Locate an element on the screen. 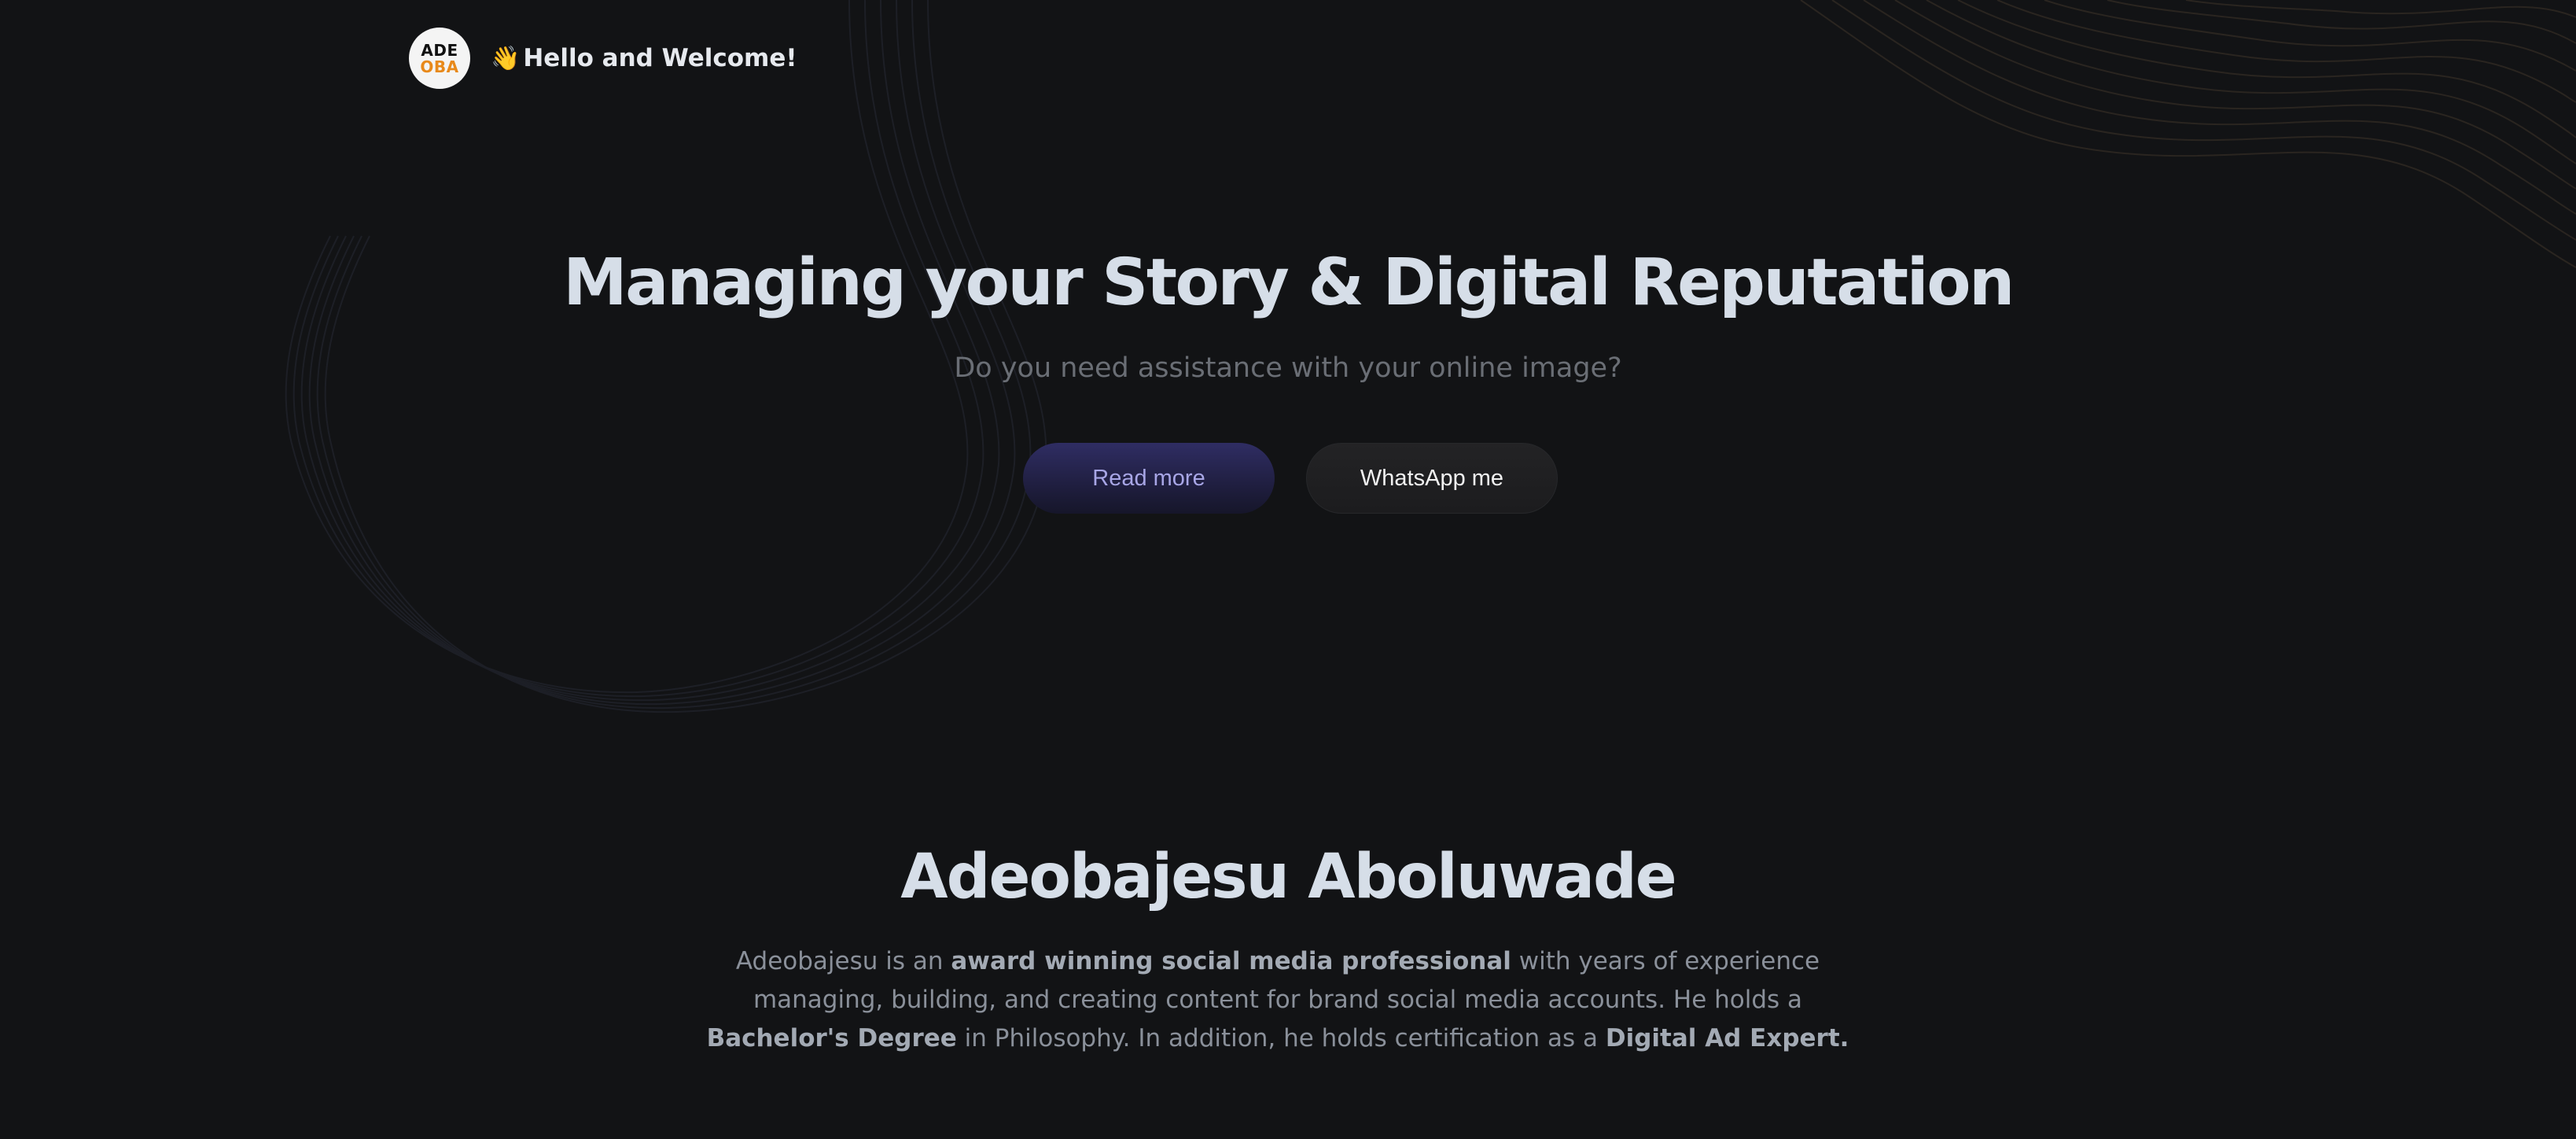 The width and height of the screenshot is (2576, 1139). bio-text: Adeobajesu is an is located at coordinates (843, 961).